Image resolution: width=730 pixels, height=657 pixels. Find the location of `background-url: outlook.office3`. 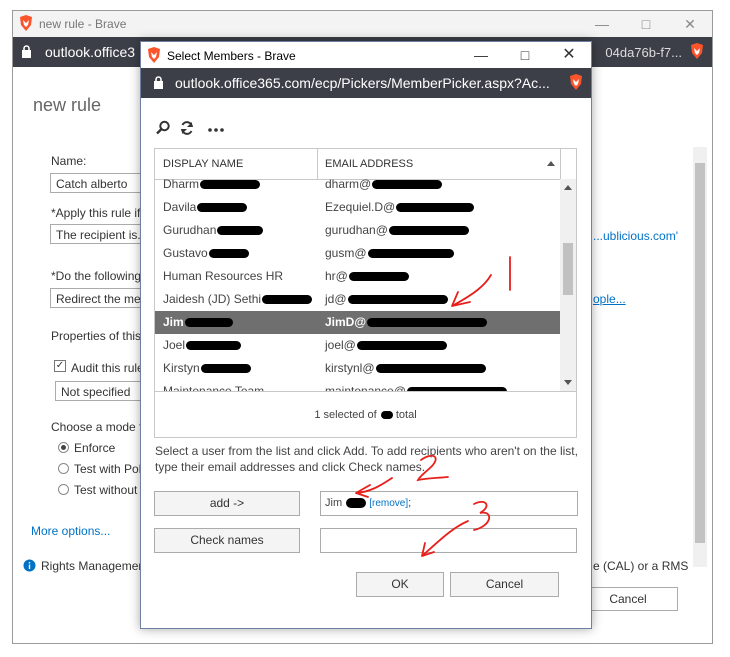

background-url: outlook.office3 is located at coordinates (90, 52).